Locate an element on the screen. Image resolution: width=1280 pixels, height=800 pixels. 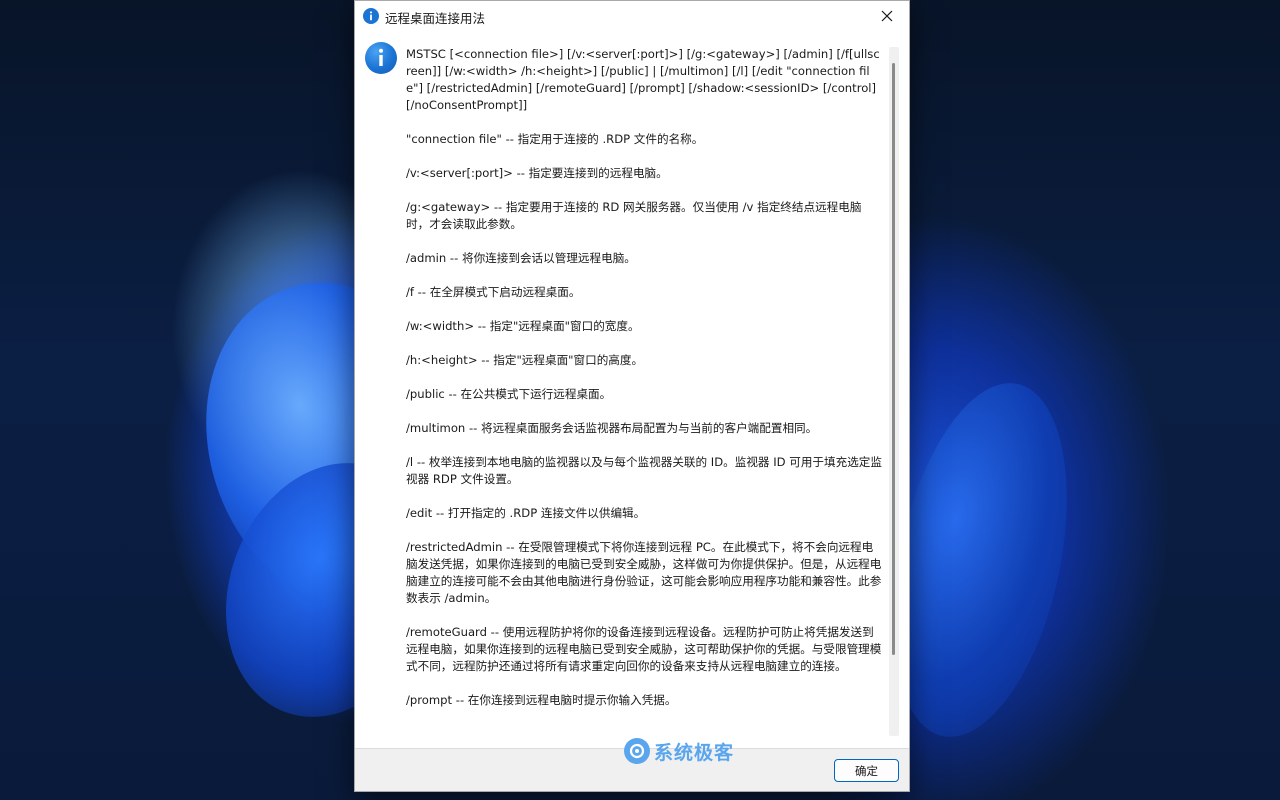
close-button is located at coordinates (887, 16).